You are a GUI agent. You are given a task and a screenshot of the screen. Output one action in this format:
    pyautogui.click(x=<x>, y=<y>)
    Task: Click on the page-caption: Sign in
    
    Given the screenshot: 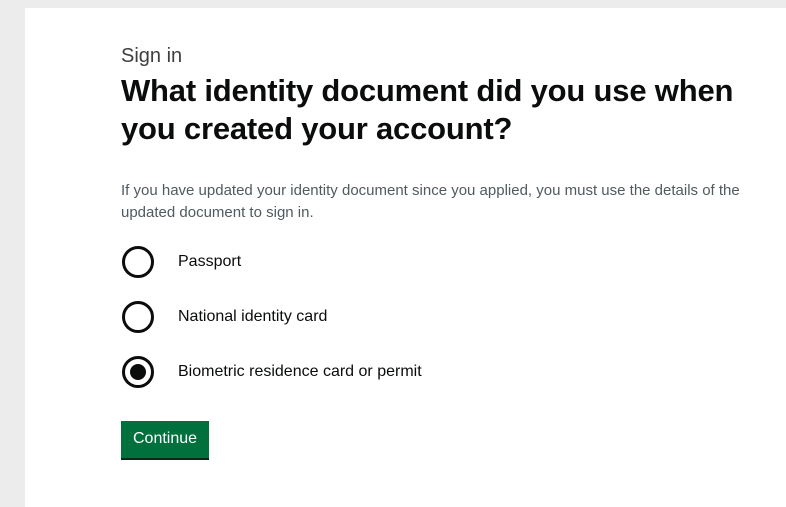 What is the action you would take?
    pyautogui.click(x=152, y=56)
    